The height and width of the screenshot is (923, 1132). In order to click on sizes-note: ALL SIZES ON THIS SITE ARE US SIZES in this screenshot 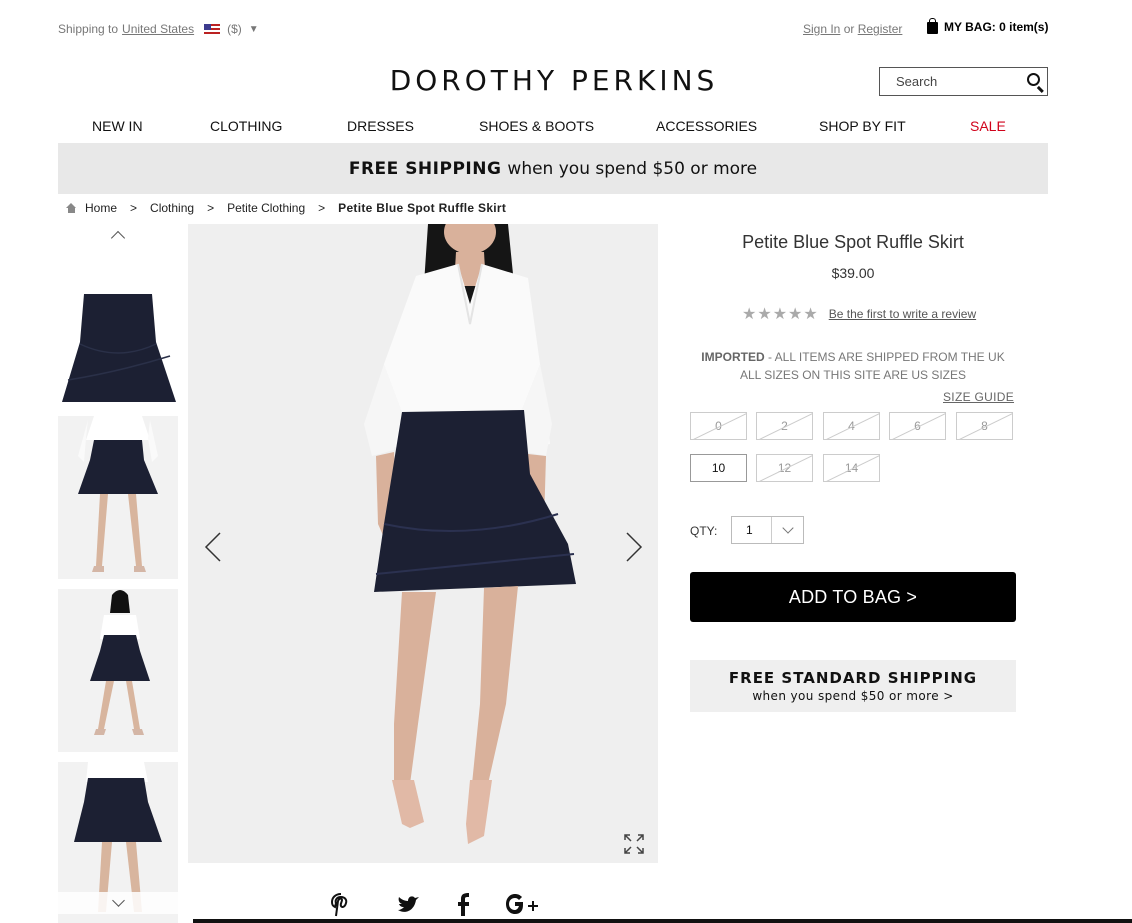, I will do `click(853, 375)`.